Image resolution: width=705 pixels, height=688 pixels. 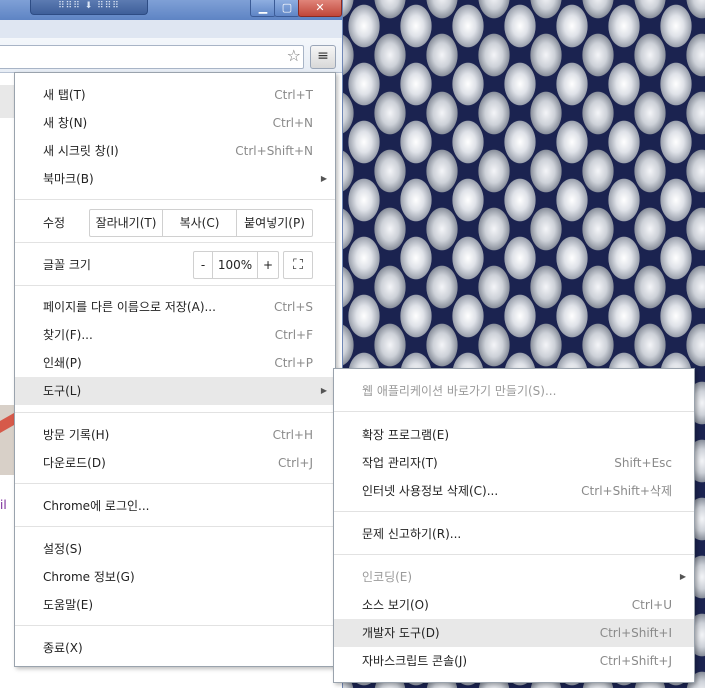 I want to click on menu-item-label: 북마크(B), so click(x=68, y=179).